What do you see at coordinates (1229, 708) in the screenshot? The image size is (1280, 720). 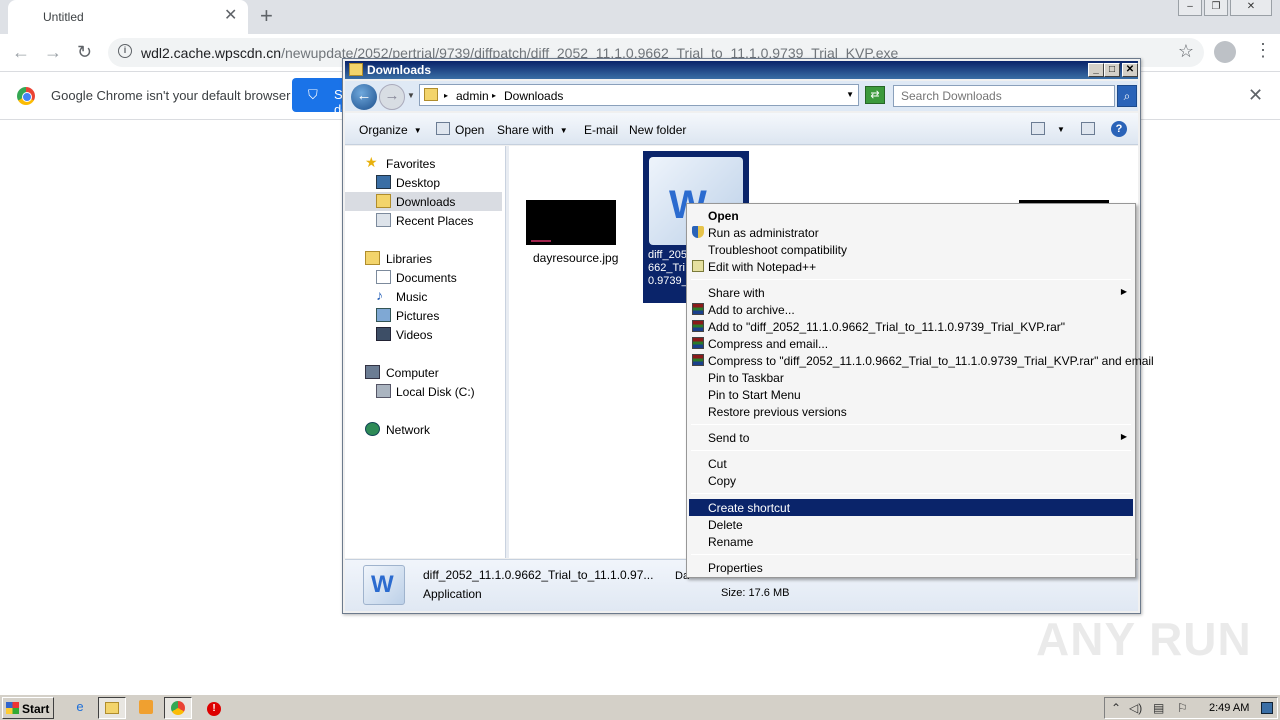 I see `clock: 2:49 AM` at bounding box center [1229, 708].